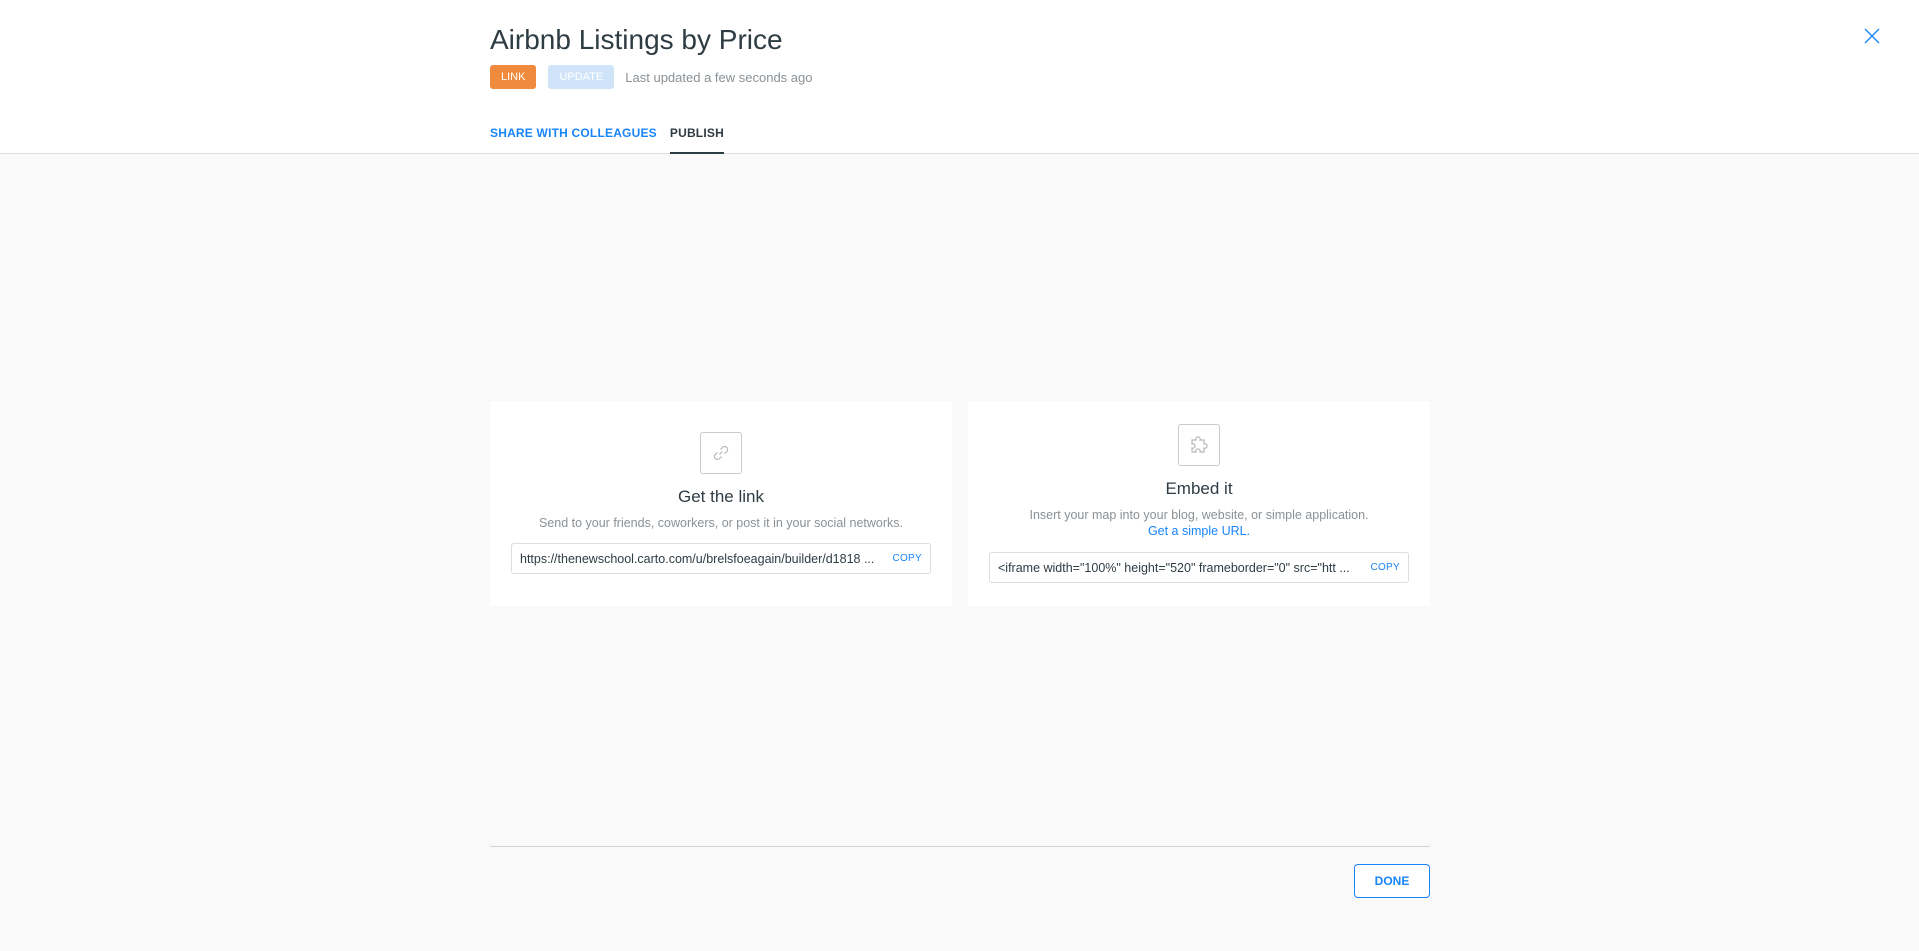 This screenshot has height=951, width=1919. What do you see at coordinates (513, 77) in the screenshot?
I see `link-badge: LINK` at bounding box center [513, 77].